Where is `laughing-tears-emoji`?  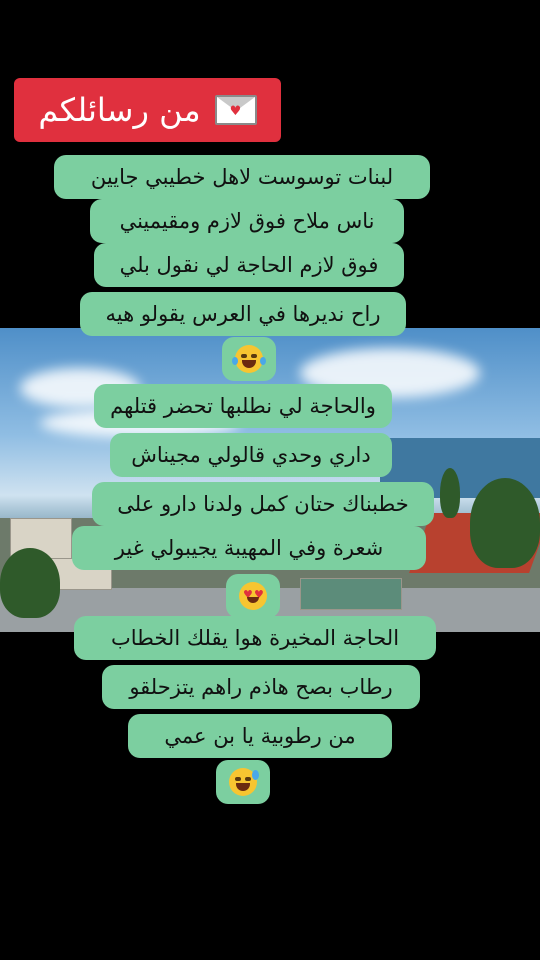 laughing-tears-emoji is located at coordinates (249, 359).